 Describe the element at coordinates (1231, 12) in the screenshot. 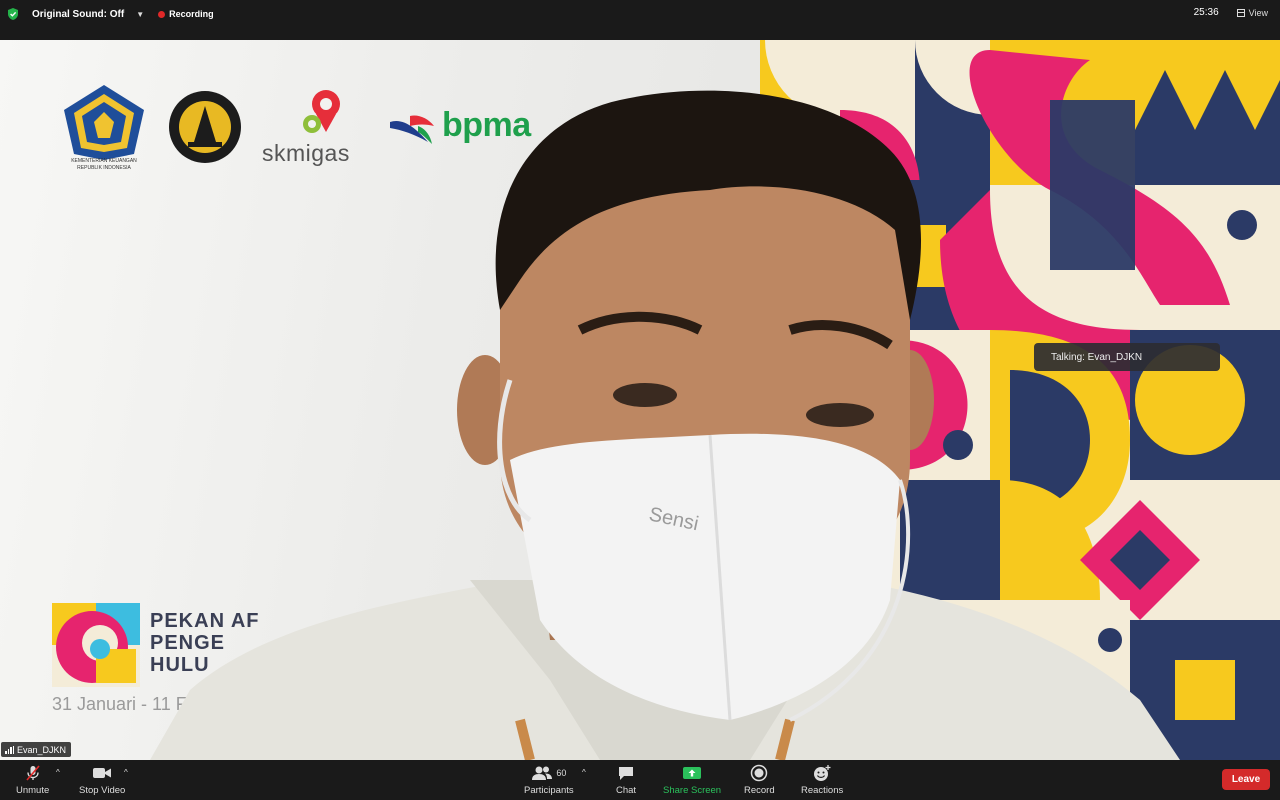

I see `top-right-controls: 25:36 View` at that location.